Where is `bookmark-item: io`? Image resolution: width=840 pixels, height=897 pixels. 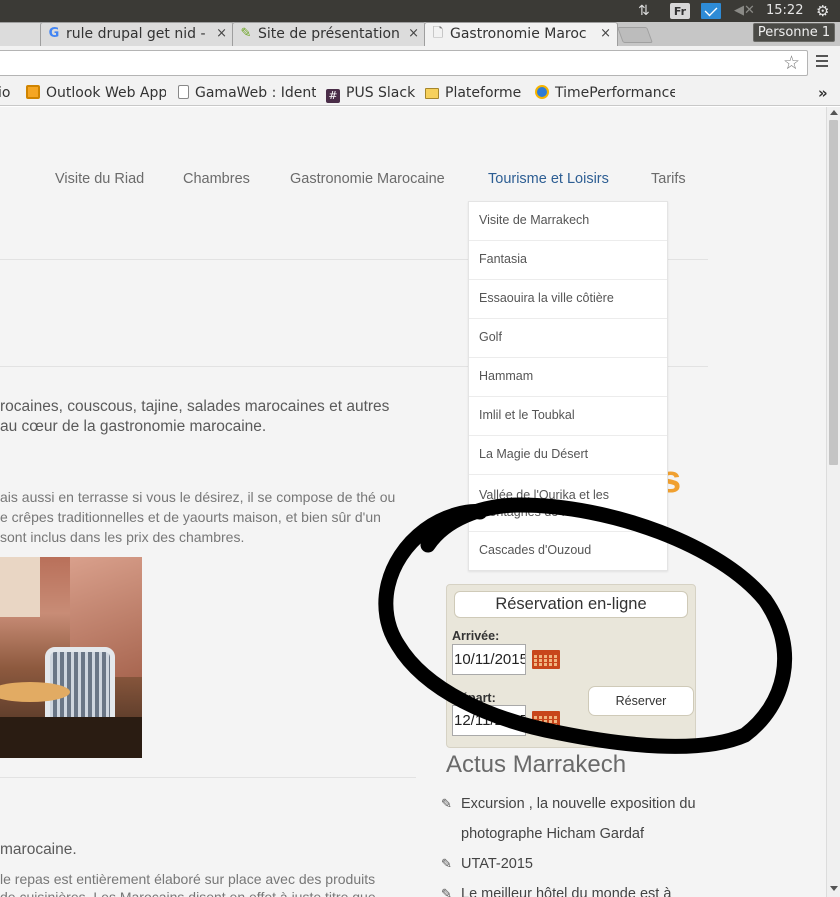
bookmark-item: io is located at coordinates (9, 93).